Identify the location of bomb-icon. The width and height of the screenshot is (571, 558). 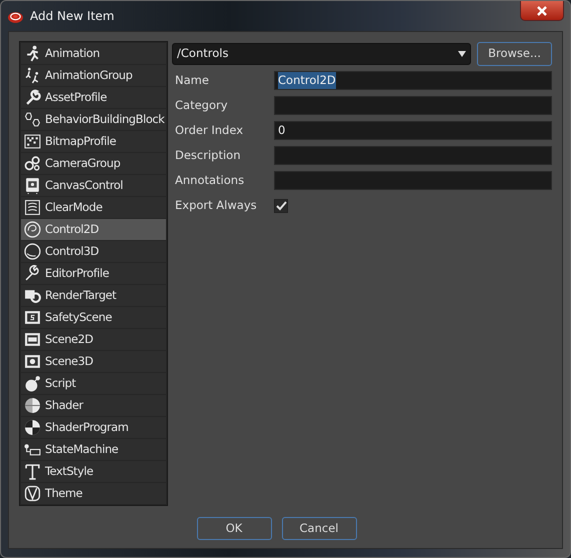
(32, 383).